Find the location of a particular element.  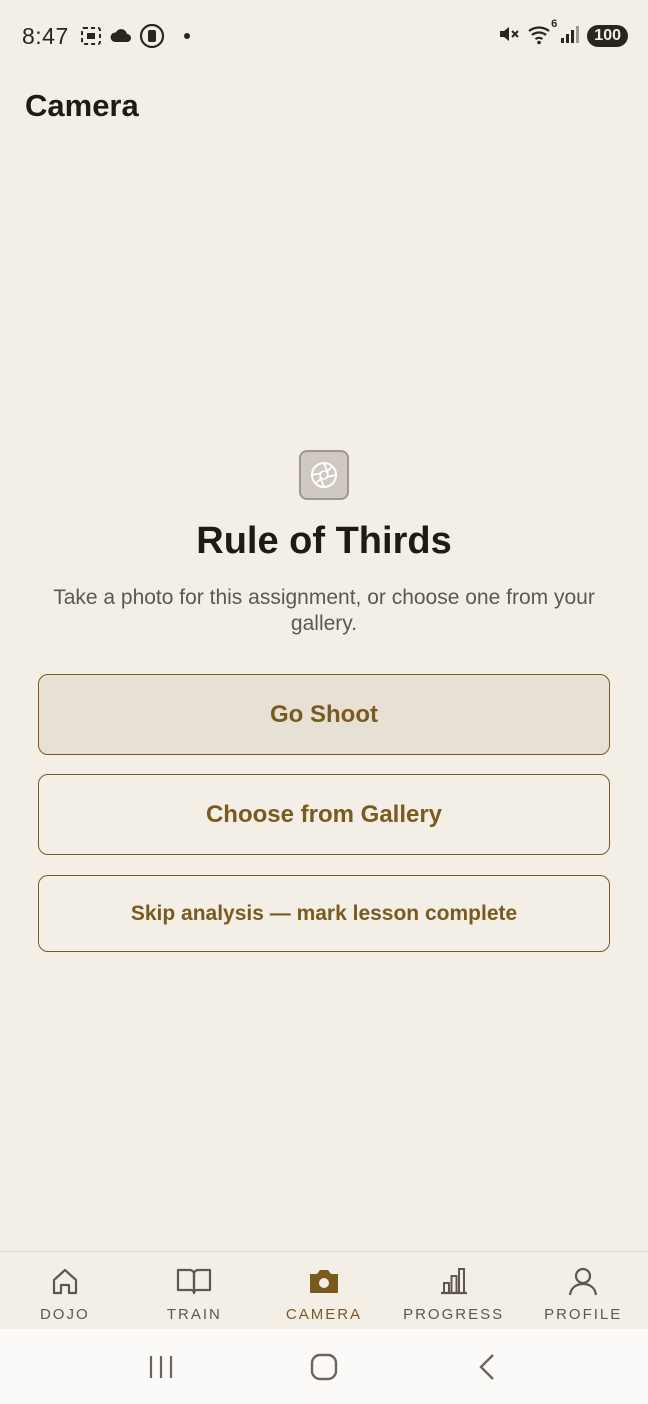

watch-icon is located at coordinates (152, 36).